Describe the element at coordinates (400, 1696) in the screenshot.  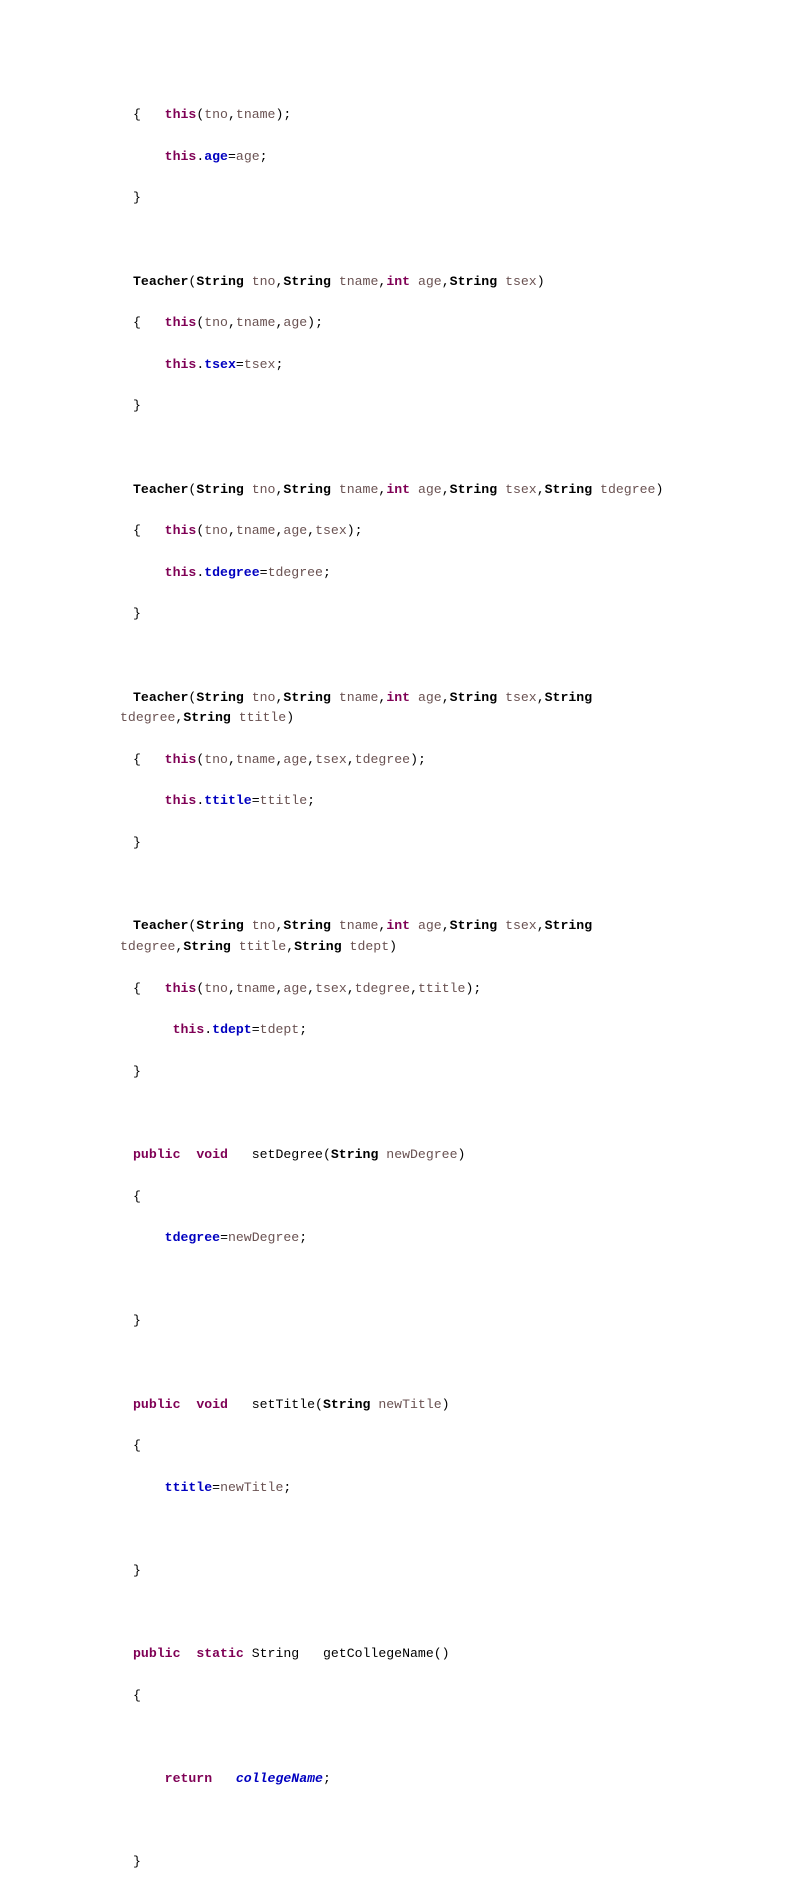
I see `code-line: {` at that location.